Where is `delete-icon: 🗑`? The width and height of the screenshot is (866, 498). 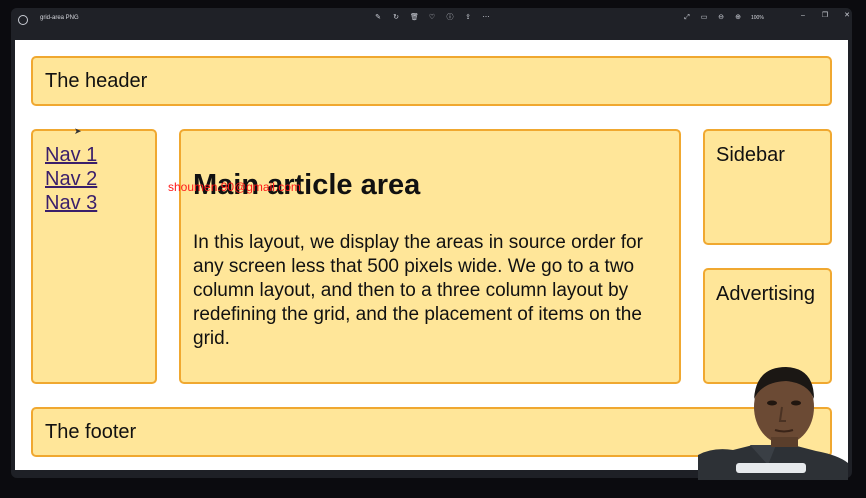
delete-icon: 🗑 is located at coordinates (414, 18).